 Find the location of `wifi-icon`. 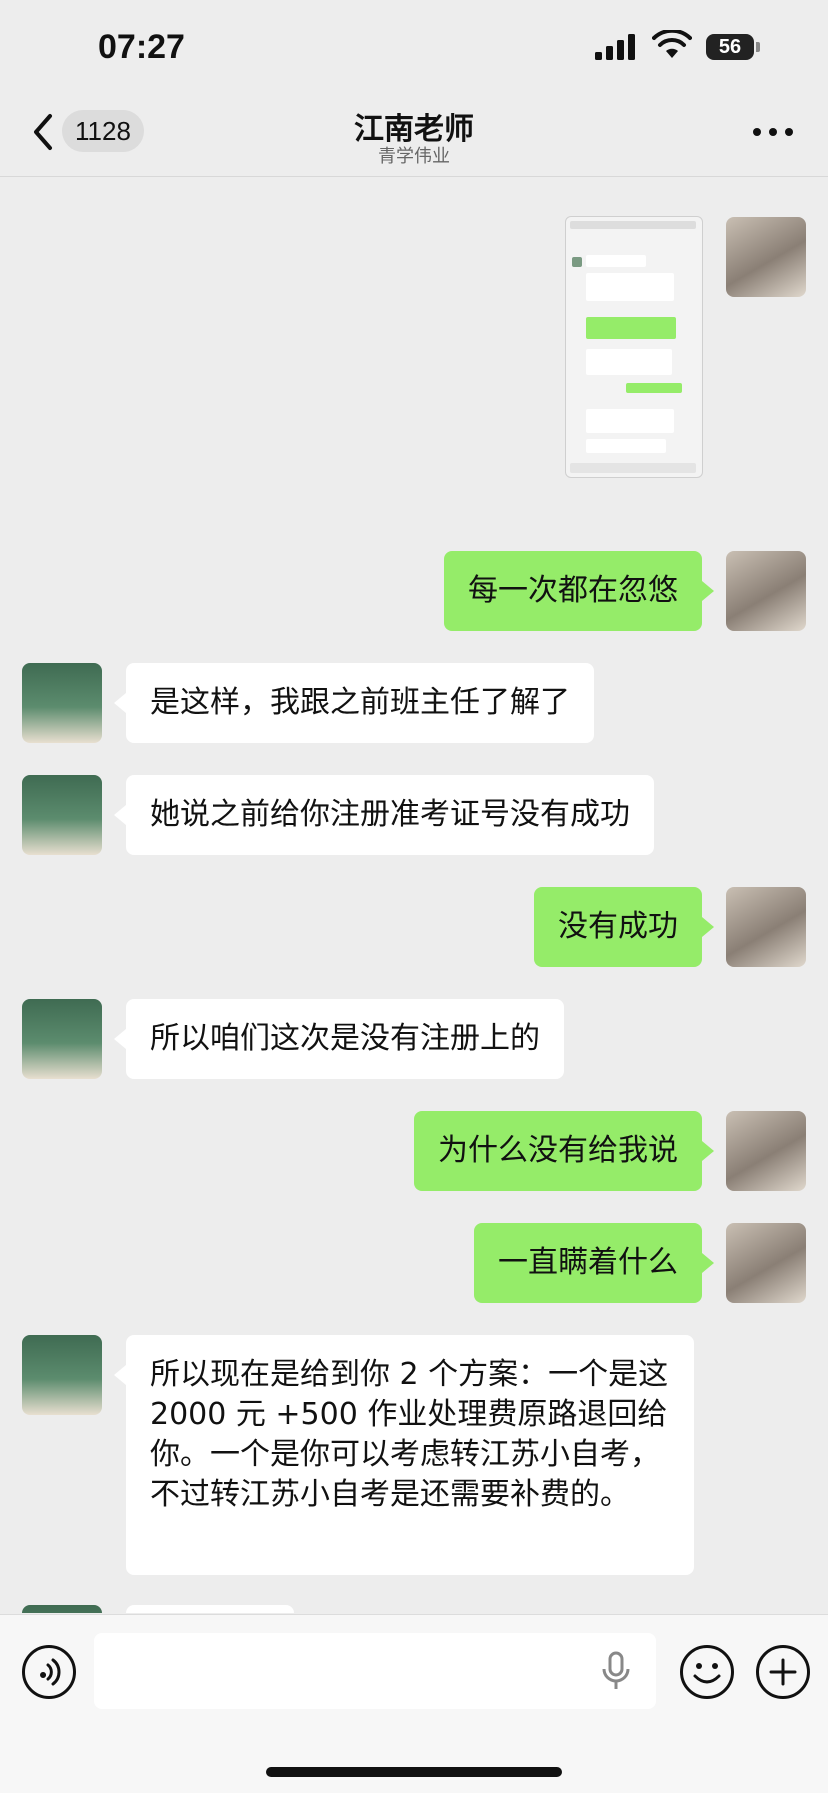

wifi-icon is located at coordinates (672, 44).